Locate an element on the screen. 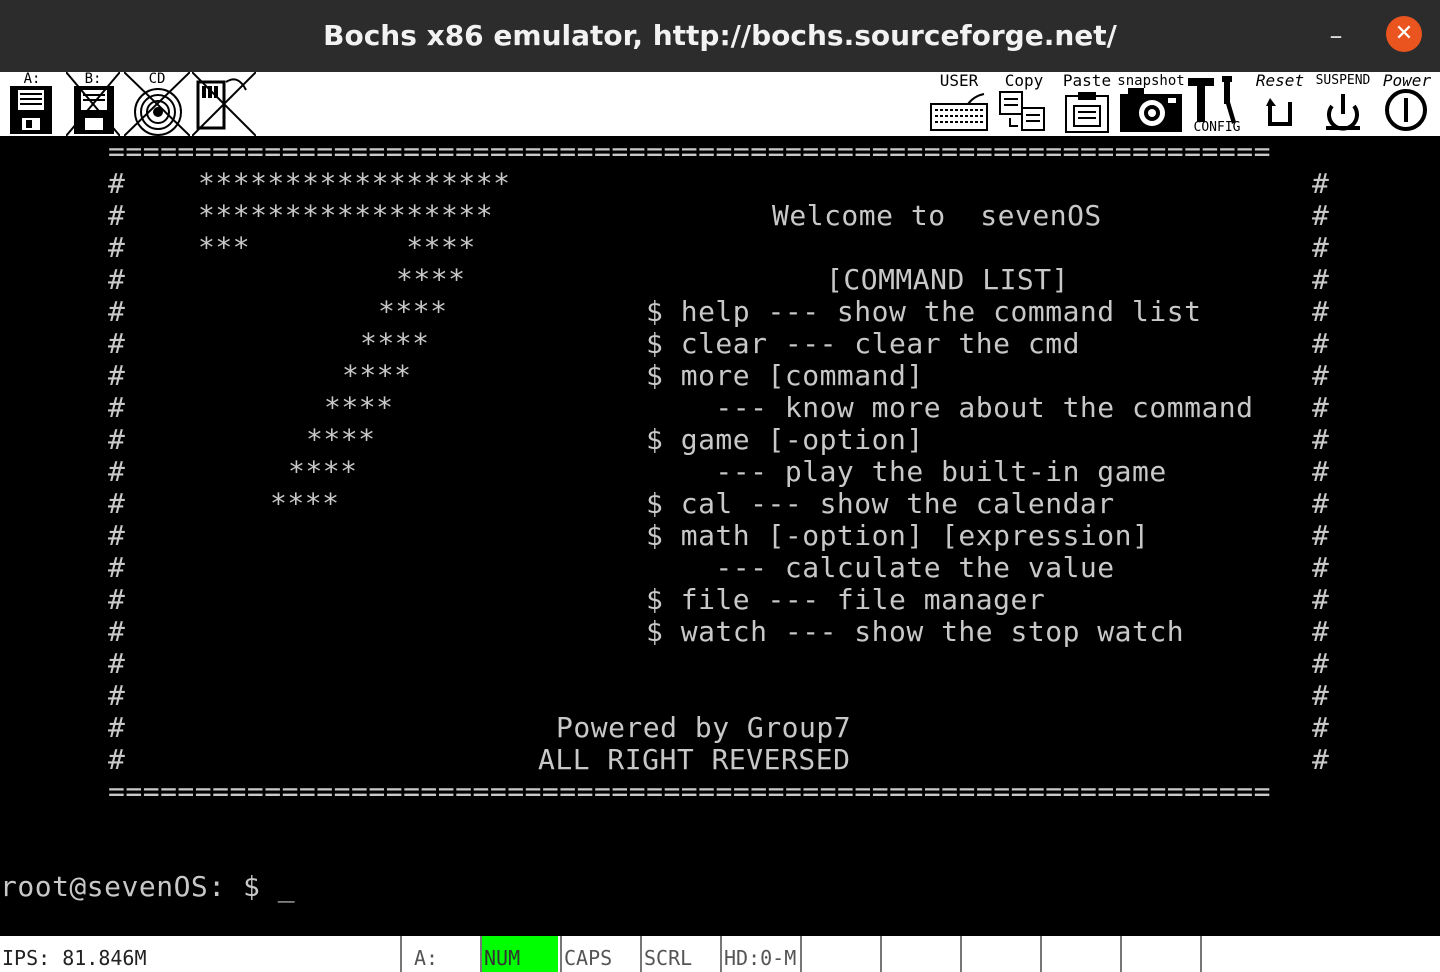 Image resolution: width=1440 pixels, height=972 pixels. copy-button: Copy is located at coordinates (1024, 104).